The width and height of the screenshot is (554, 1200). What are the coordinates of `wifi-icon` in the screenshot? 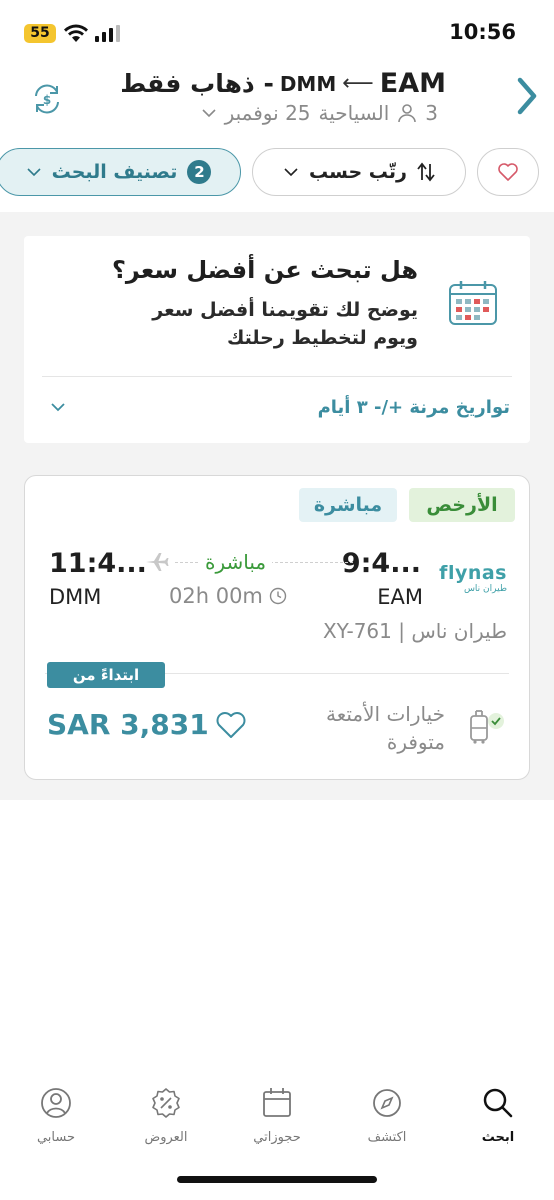 It's located at (76, 33).